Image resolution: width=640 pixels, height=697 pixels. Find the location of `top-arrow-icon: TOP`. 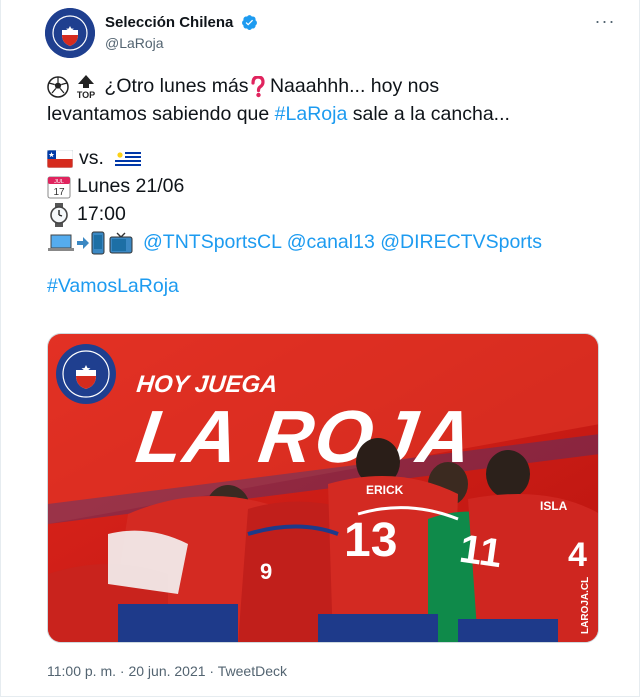

top-arrow-icon: TOP is located at coordinates (86, 87).